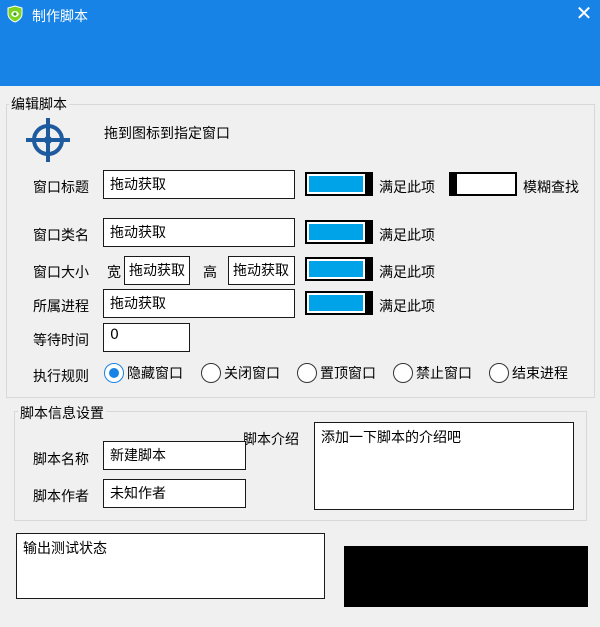  I want to click on radio-label: 关闭窗口, so click(252, 374).